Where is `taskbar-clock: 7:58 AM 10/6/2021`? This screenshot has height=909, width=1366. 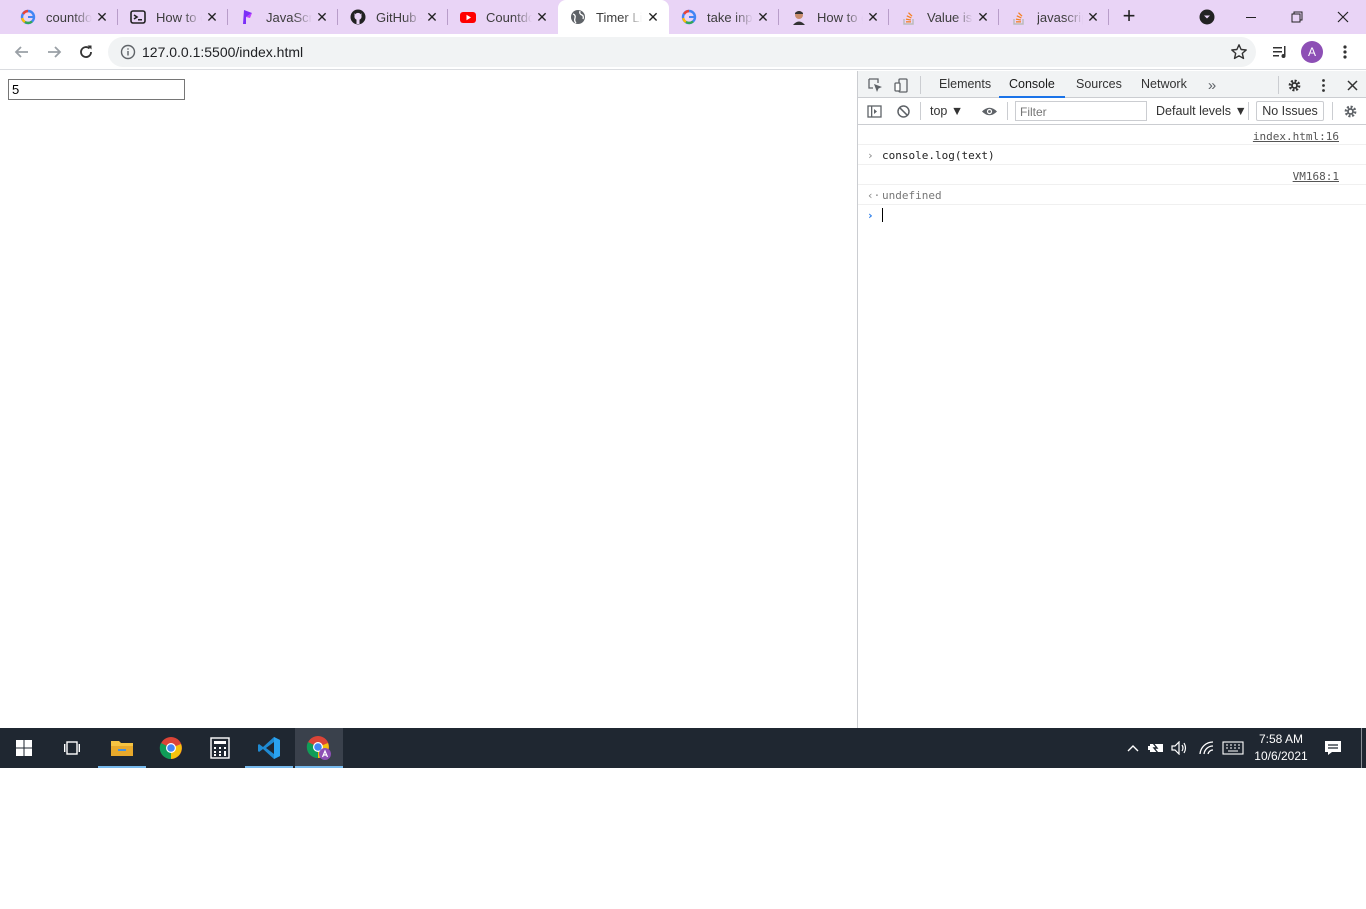
taskbar-clock: 7:58 AM 10/6/2021 is located at coordinates (1281, 748).